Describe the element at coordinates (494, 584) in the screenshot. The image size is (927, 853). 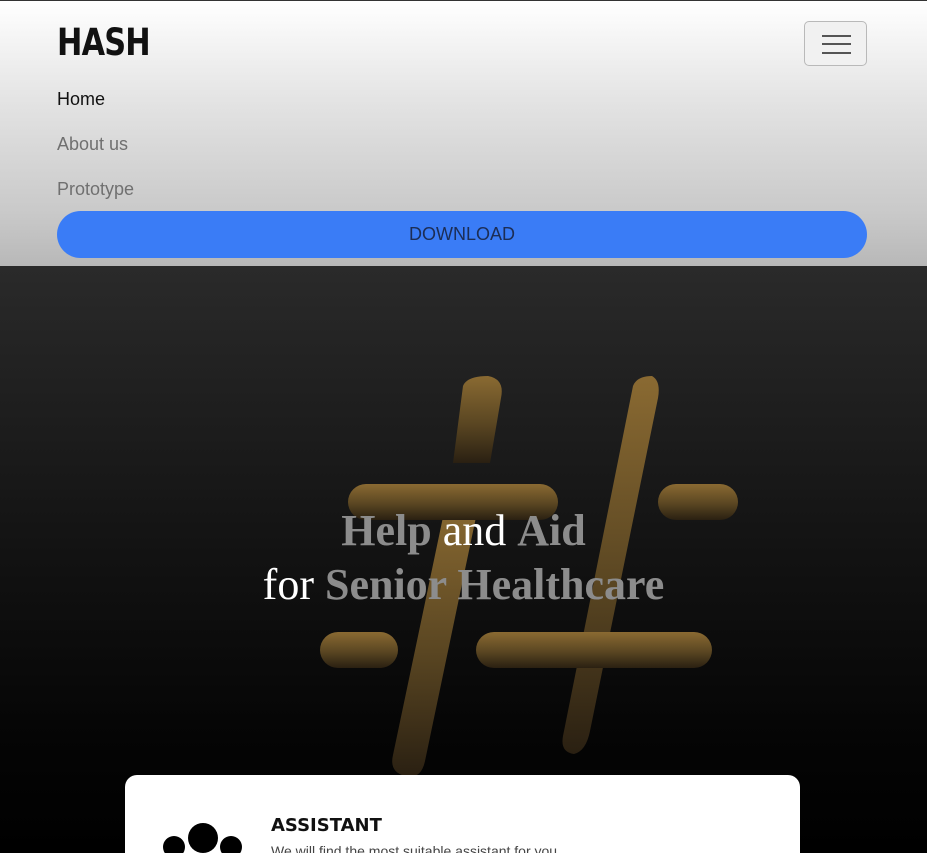
I see `hero-title-word: Senior Healthcare` at that location.